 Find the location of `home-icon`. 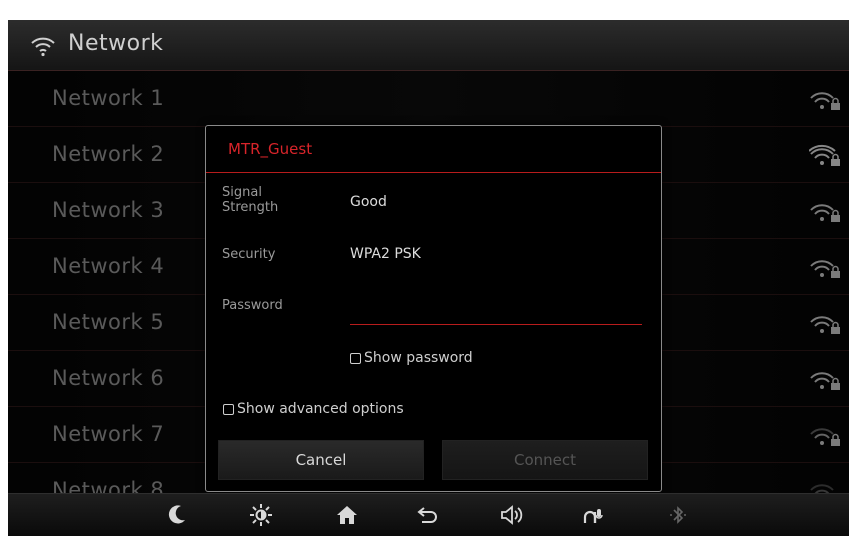

home-icon is located at coordinates (347, 515).